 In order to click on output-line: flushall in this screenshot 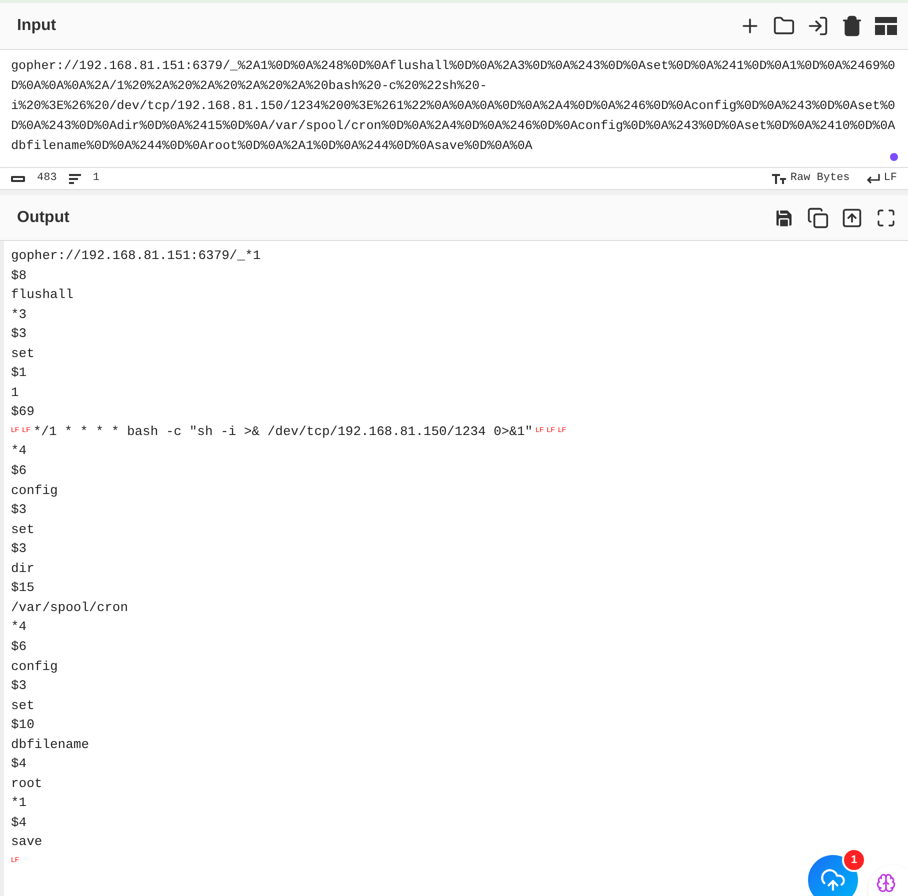, I will do `click(42, 295)`.